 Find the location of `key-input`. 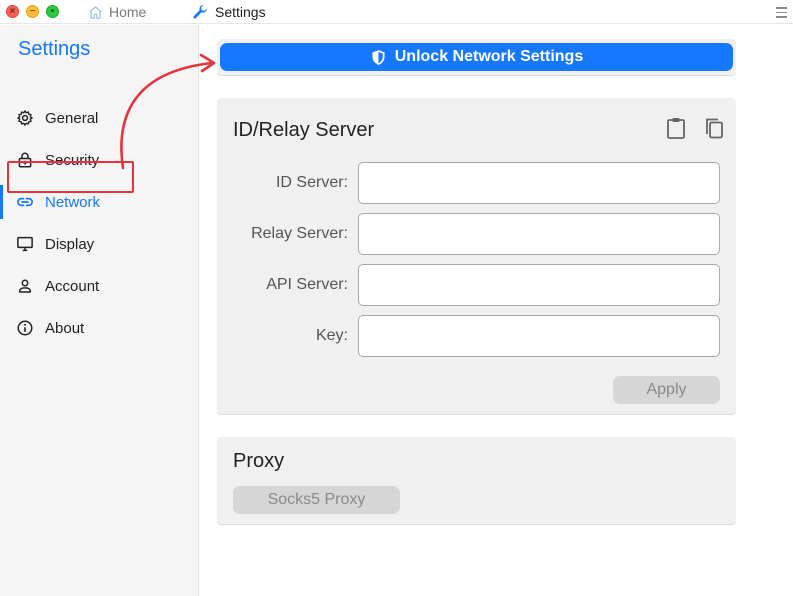

key-input is located at coordinates (539, 336).